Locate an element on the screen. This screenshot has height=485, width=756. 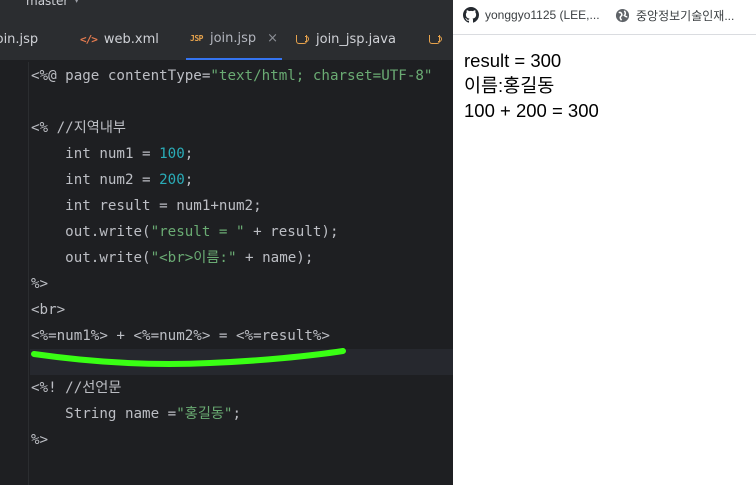
code-line-15: %> is located at coordinates (40, 440).